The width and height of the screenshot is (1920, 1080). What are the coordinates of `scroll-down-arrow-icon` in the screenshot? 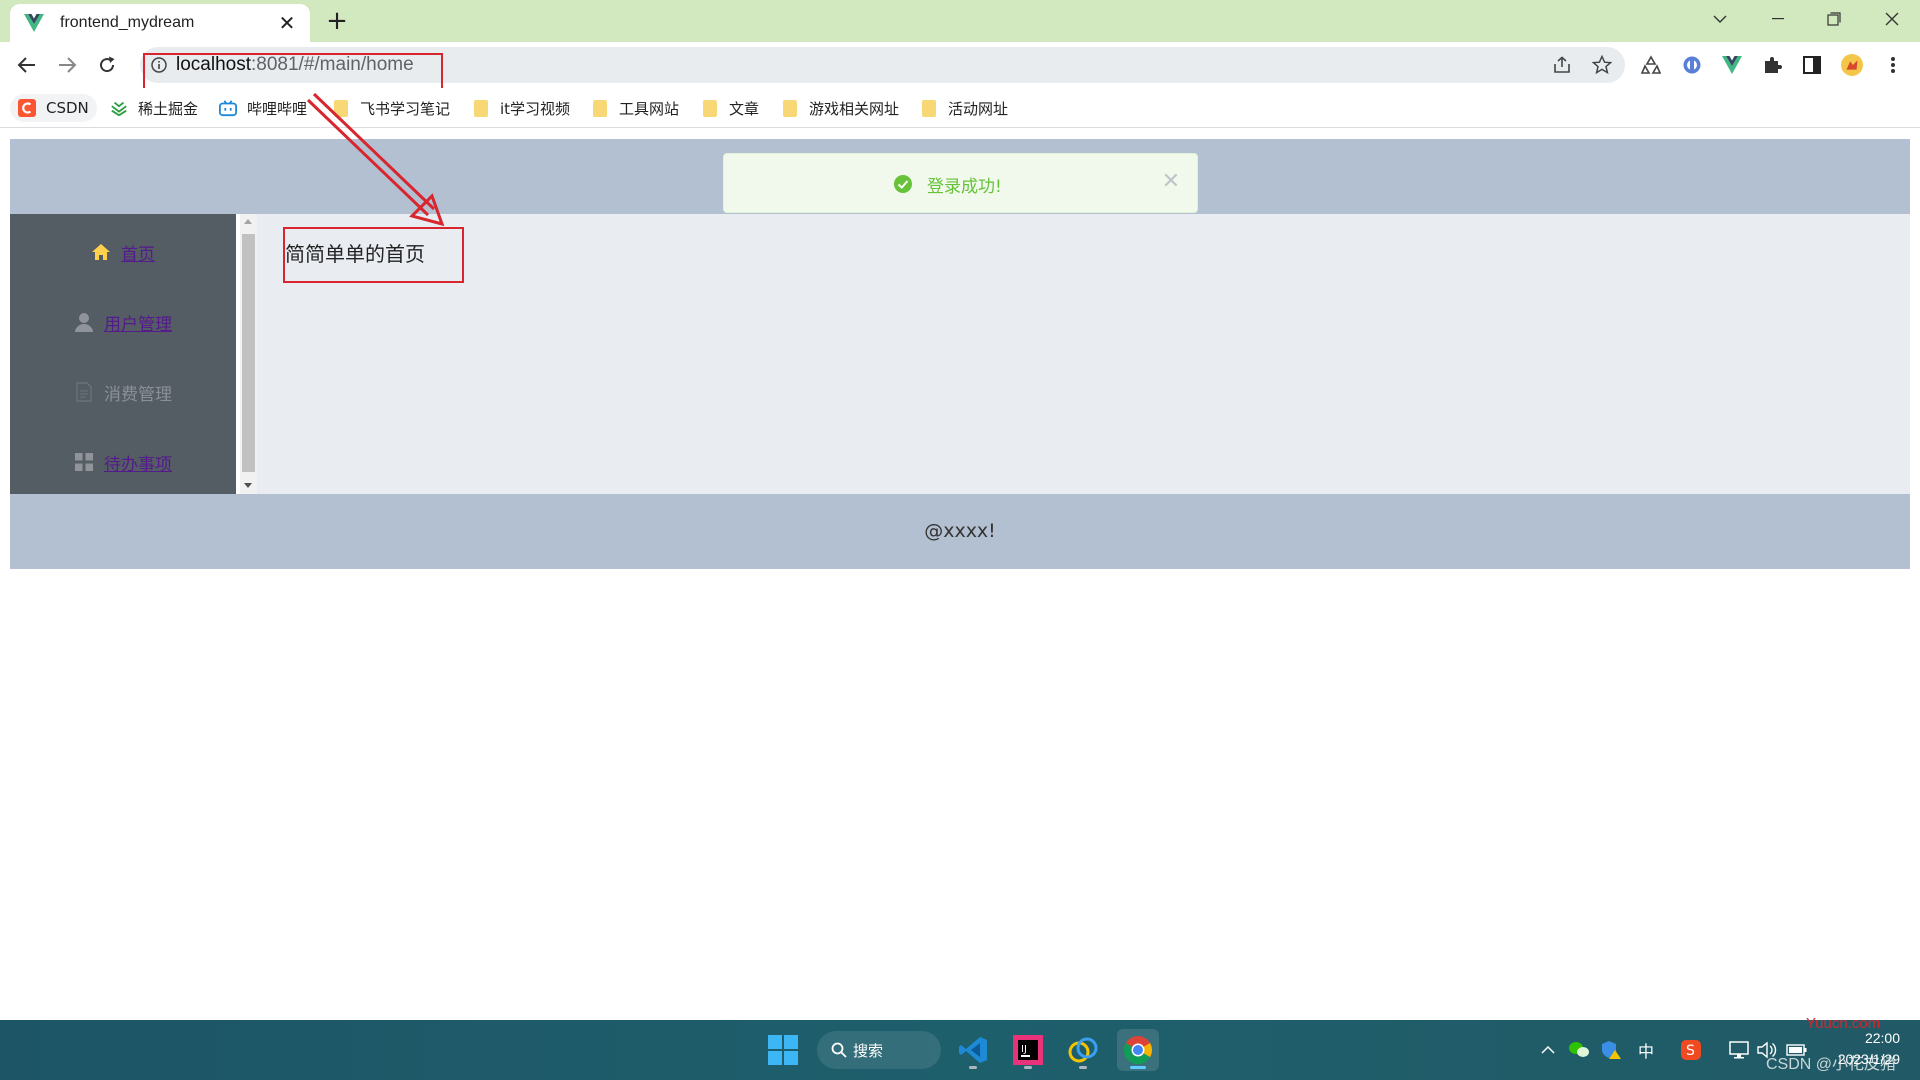 It's located at (248, 485).